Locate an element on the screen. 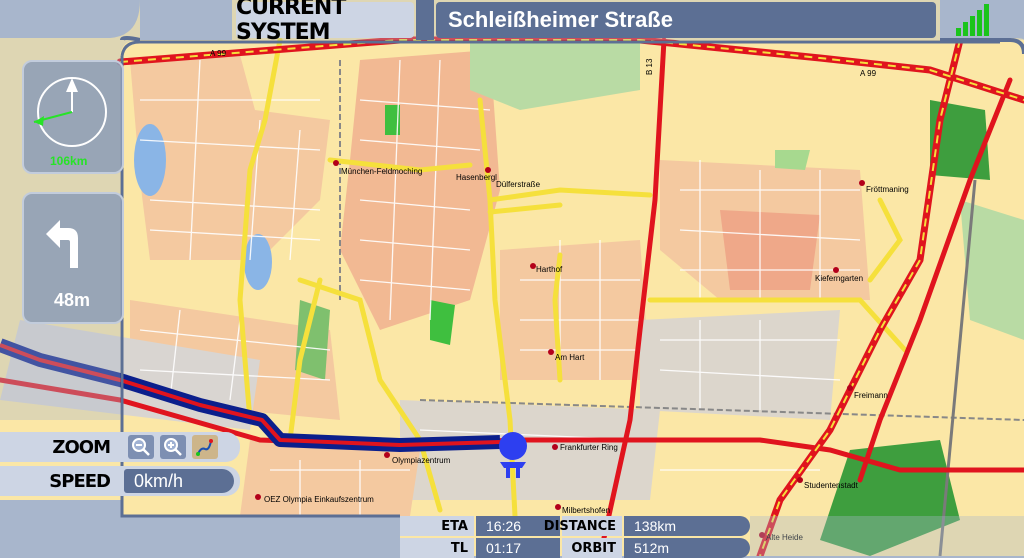 This screenshot has height=558, width=1024. place-label: Am Hart is located at coordinates (570, 357).